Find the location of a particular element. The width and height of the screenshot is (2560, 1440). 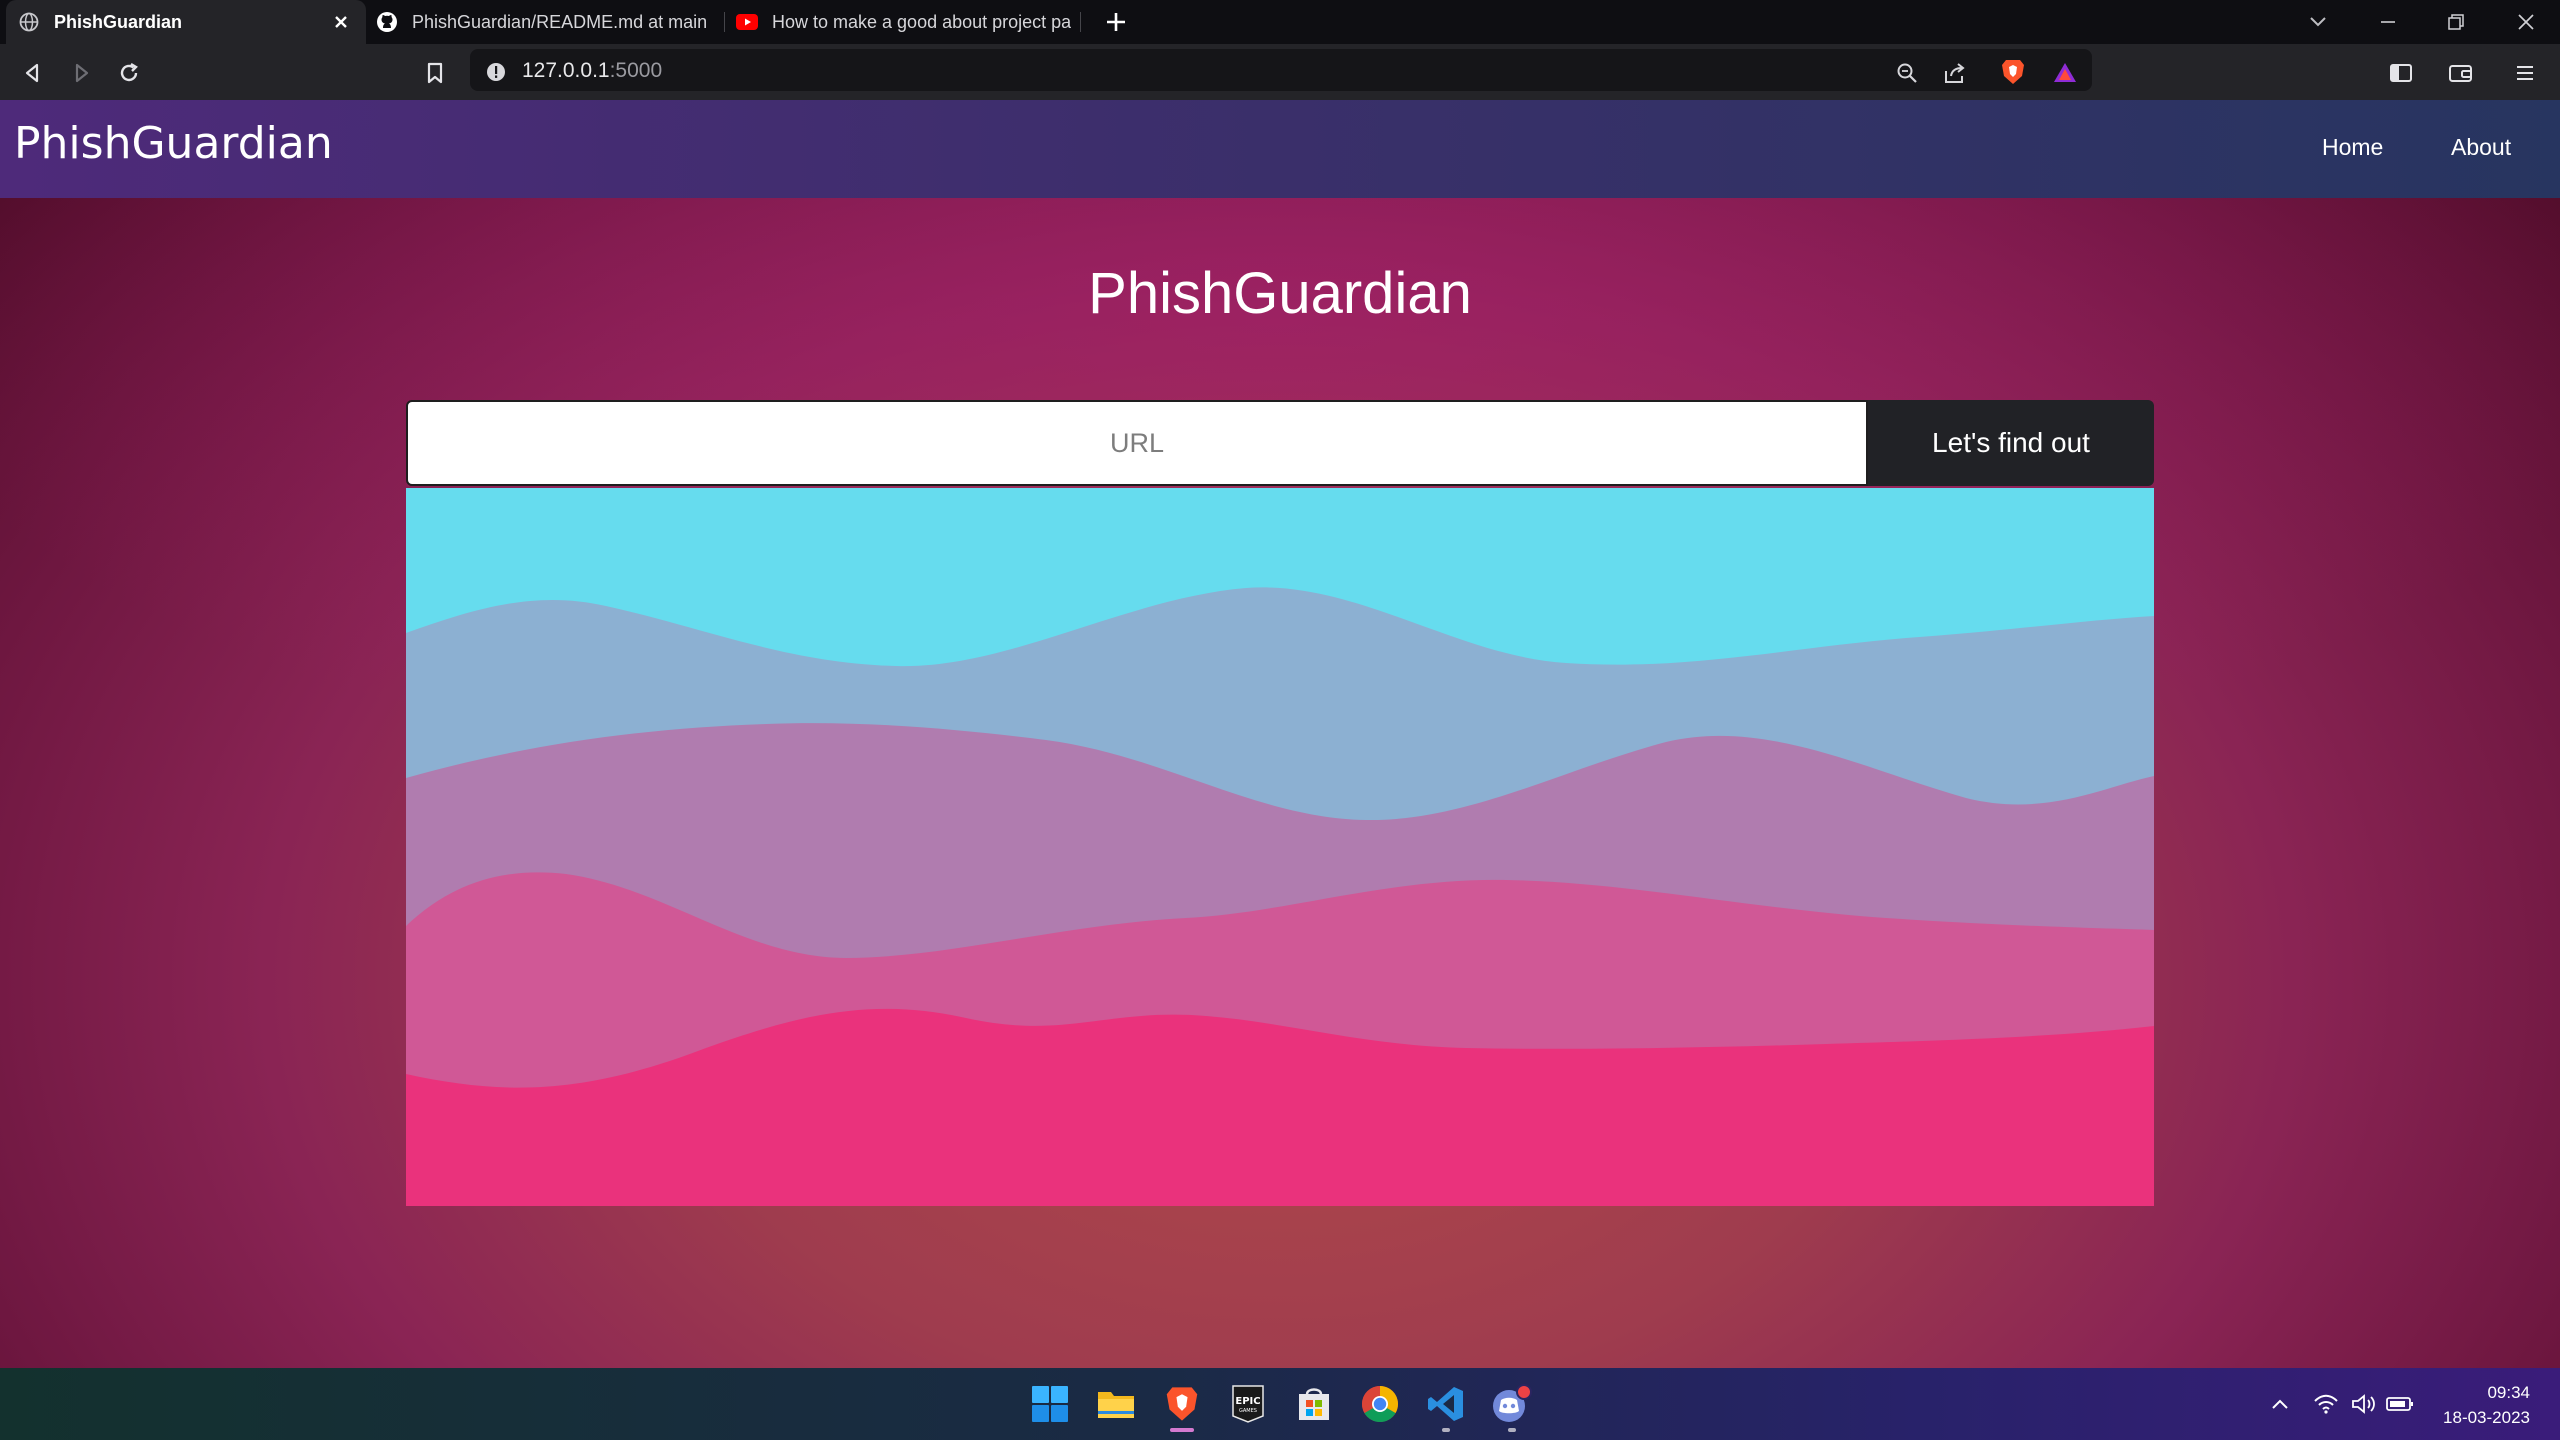

tab-github-readme: PhishGuardian/README.md at main · is located at coordinates (544, 22).